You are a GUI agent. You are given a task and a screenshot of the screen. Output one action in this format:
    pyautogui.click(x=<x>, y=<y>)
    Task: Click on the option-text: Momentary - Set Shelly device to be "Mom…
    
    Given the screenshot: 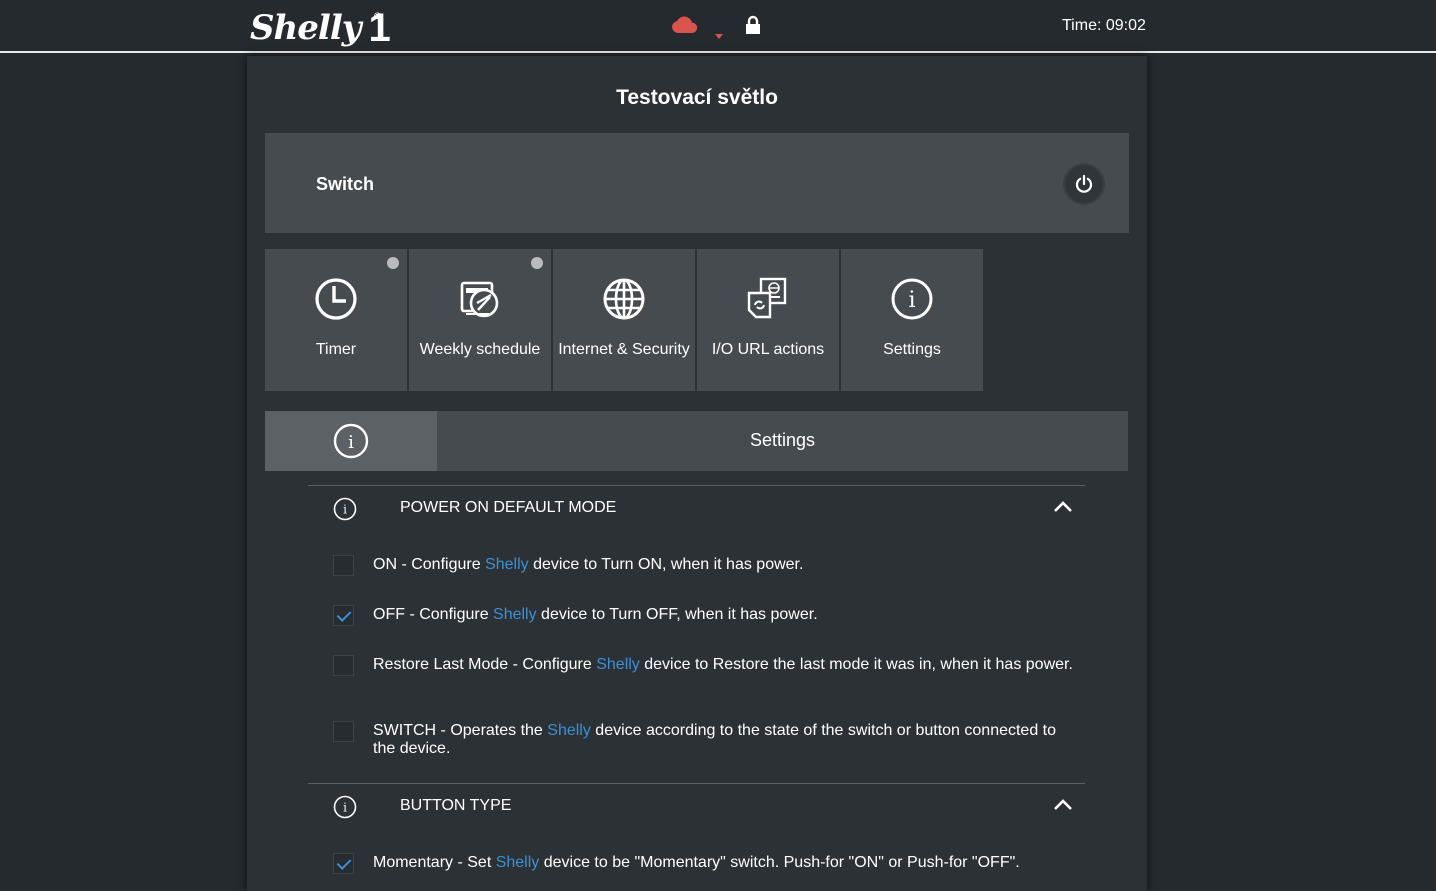 What is the action you would take?
    pyautogui.click(x=696, y=862)
    